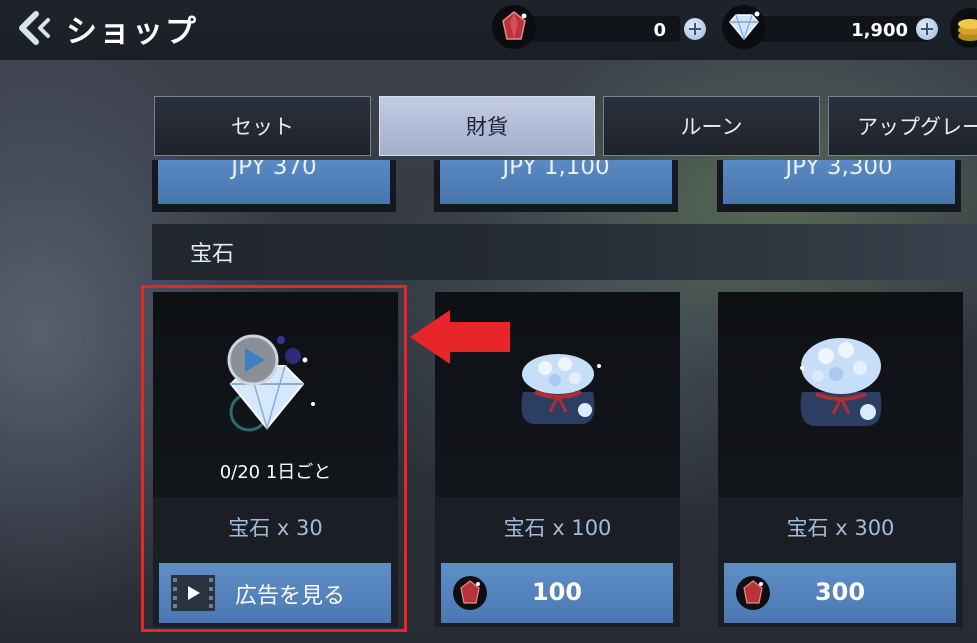  Describe the element at coordinates (556, 182) in the screenshot. I see `buy-button: JPY 1,100` at that location.